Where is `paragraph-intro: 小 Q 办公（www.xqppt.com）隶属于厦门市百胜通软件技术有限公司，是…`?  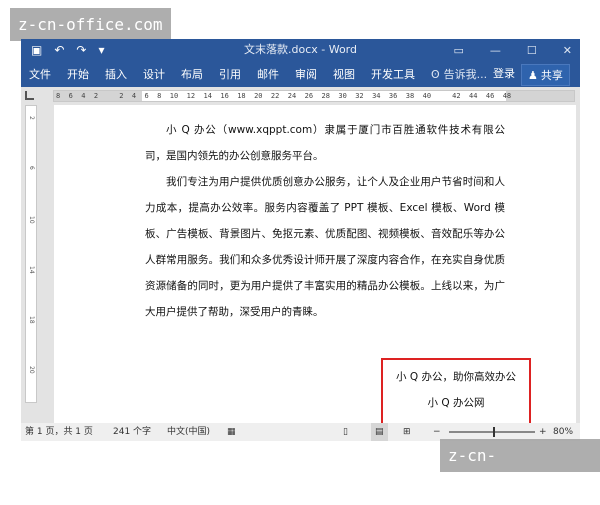 paragraph-intro: 小 Q 办公（www.xqppt.com）隶属于厦门市百胜通软件技术有限公司，是… is located at coordinates (325, 143).